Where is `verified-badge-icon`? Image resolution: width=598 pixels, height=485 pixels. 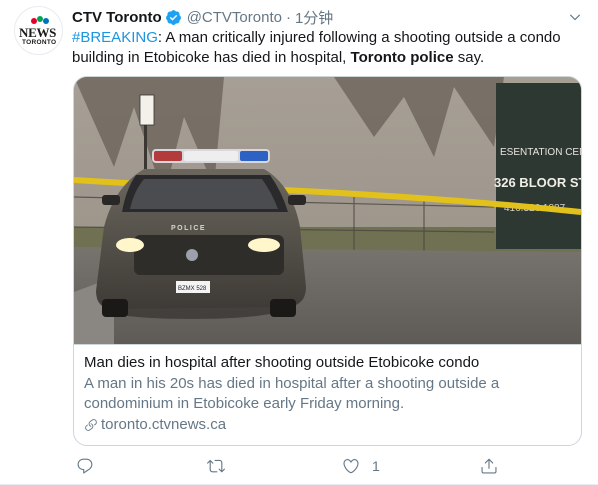
verified-badge-icon is located at coordinates (173, 17).